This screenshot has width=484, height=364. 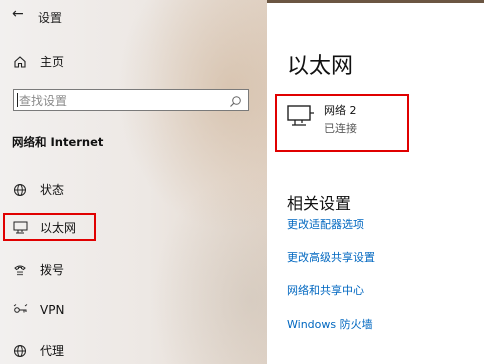 I want to click on phone-icon, so click(x=20, y=270).